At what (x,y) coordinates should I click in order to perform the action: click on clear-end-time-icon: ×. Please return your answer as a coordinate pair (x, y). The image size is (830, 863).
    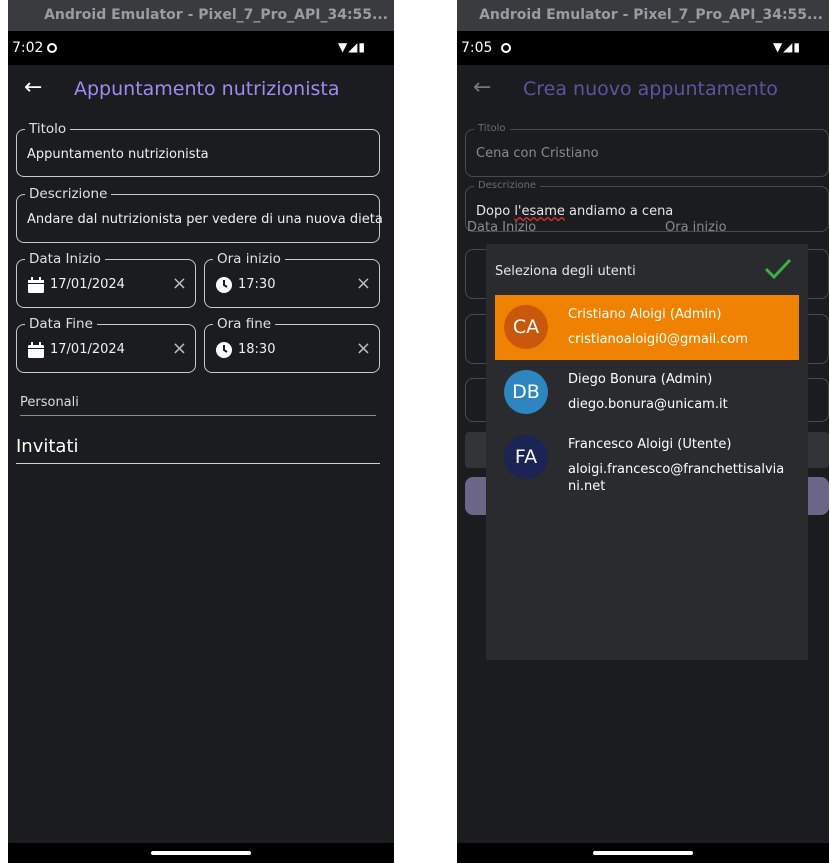
    Looking at the image, I should click on (363, 348).